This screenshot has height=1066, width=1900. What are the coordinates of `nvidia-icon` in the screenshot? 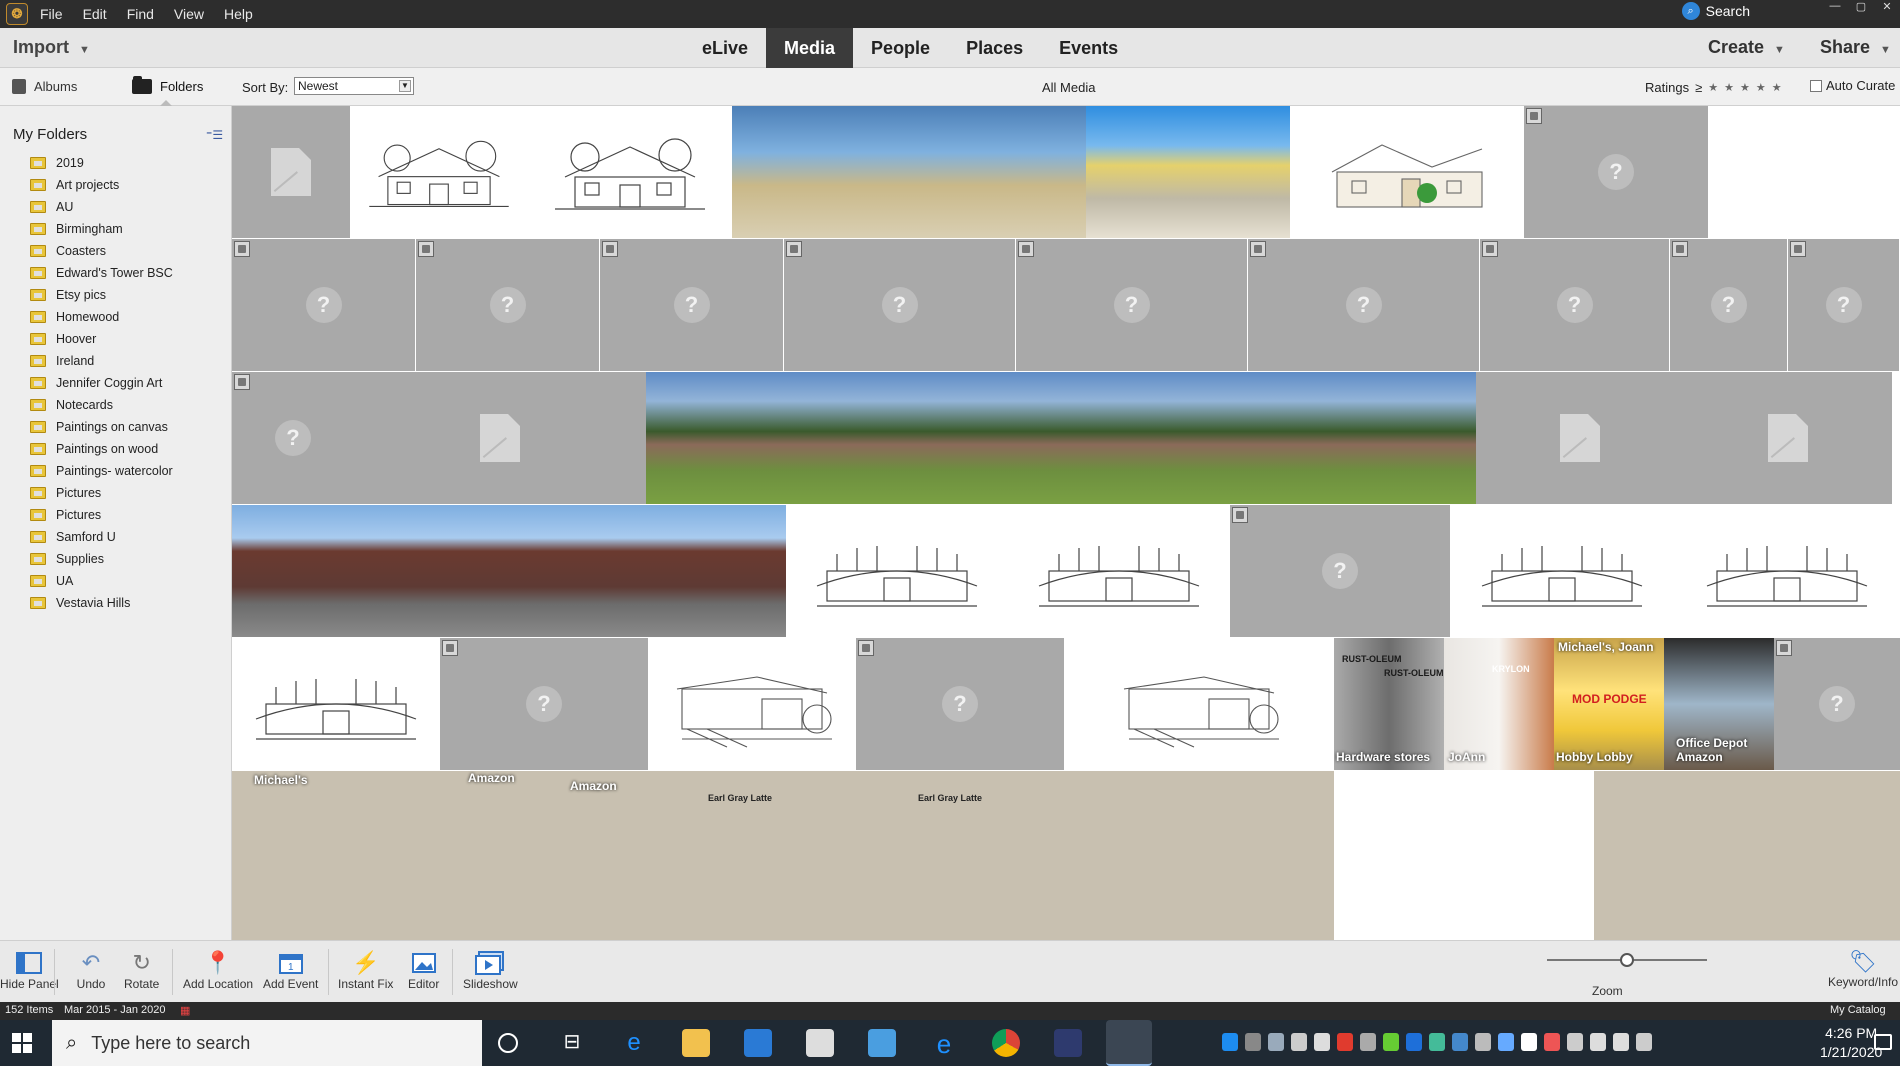 It's located at (1391, 1042).